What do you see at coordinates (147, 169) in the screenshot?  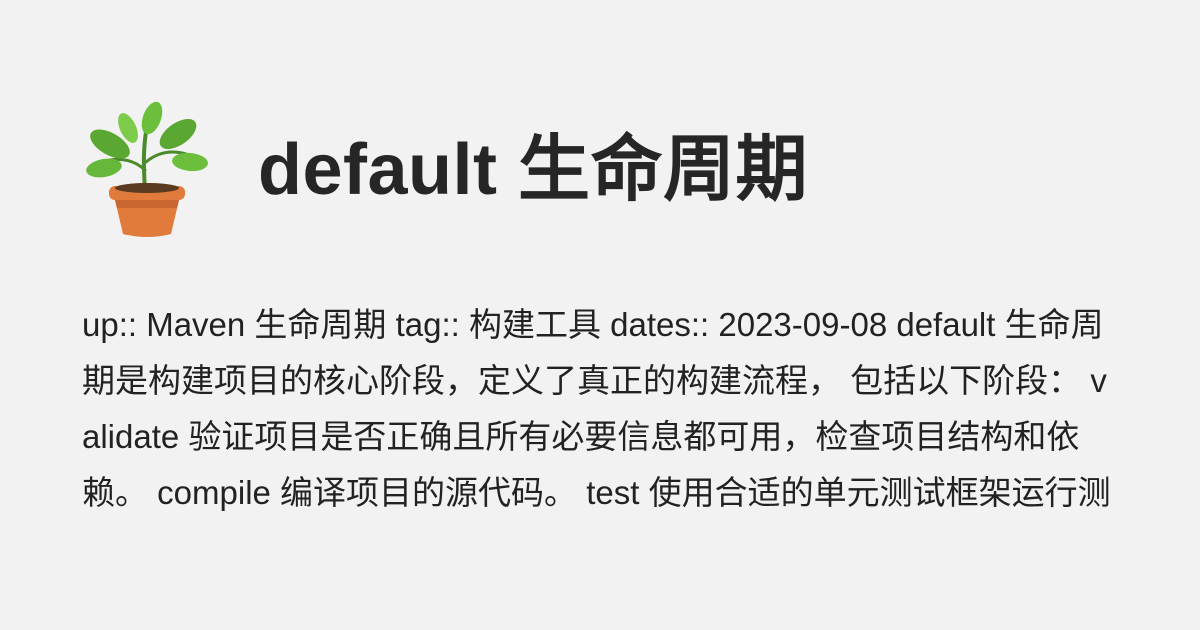 I see `potted-plant-icon` at bounding box center [147, 169].